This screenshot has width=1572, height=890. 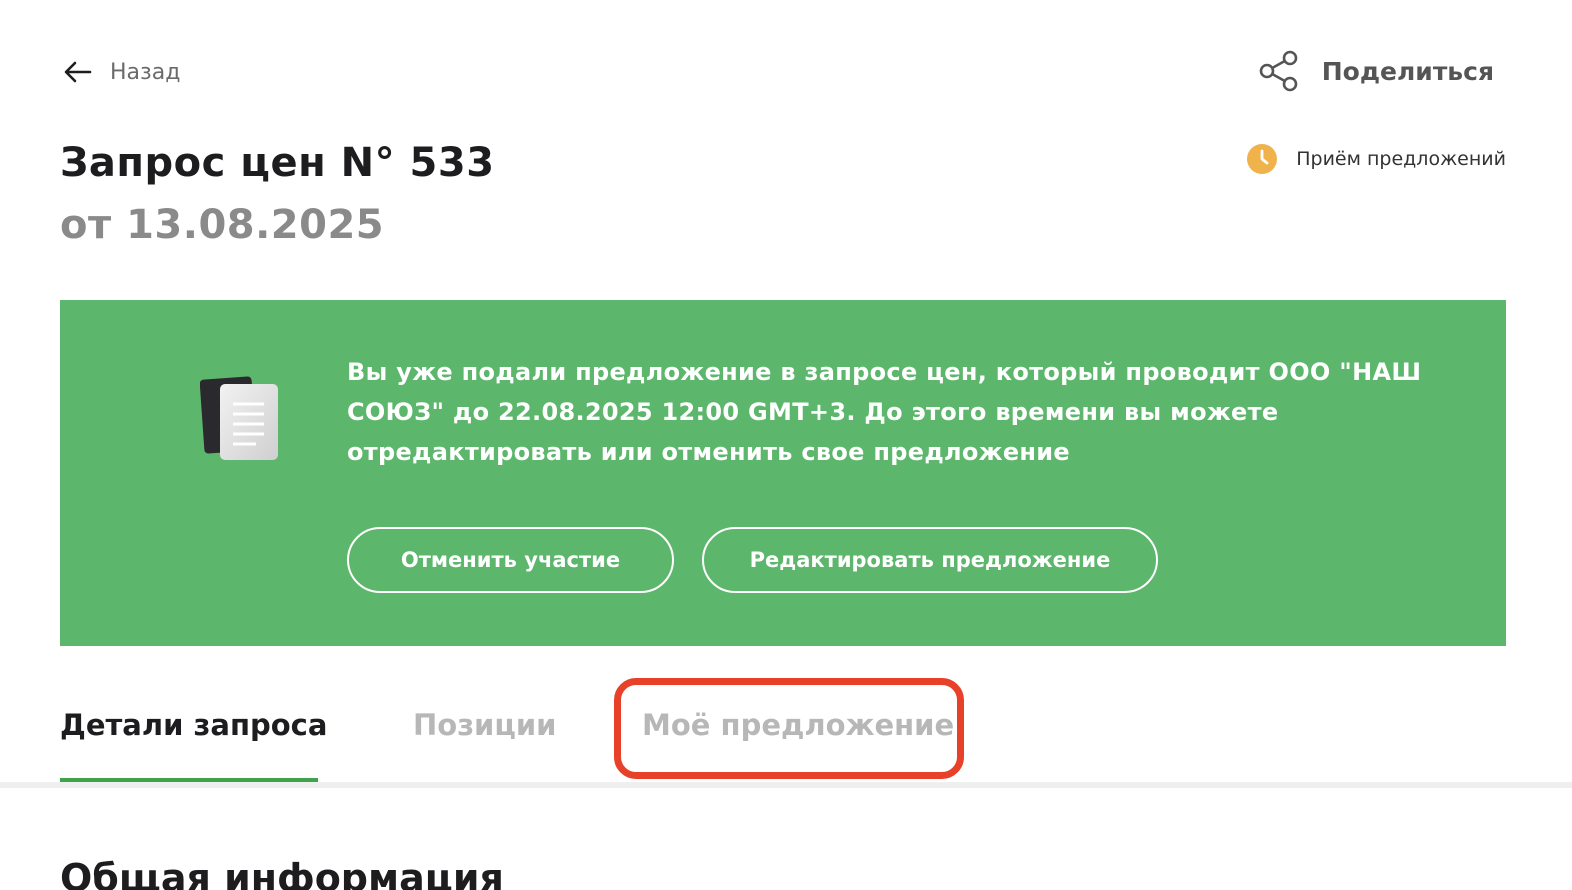 I want to click on status-badge: Приём предложений, so click(x=1376, y=159).